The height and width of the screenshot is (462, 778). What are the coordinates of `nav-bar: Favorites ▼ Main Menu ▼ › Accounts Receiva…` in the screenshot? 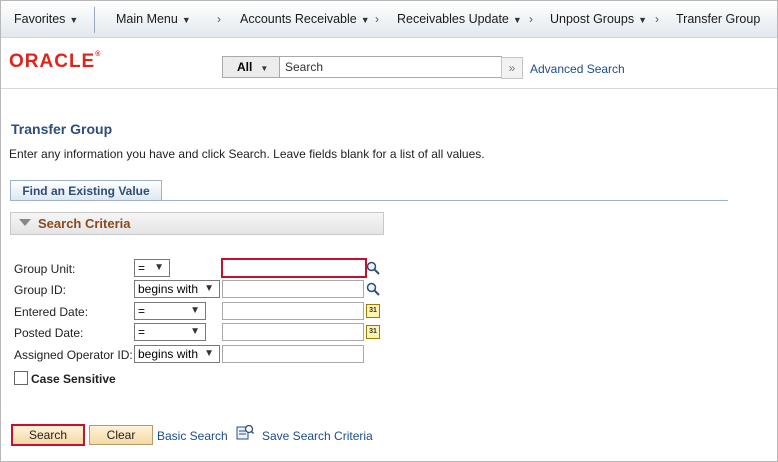 It's located at (389, 19).